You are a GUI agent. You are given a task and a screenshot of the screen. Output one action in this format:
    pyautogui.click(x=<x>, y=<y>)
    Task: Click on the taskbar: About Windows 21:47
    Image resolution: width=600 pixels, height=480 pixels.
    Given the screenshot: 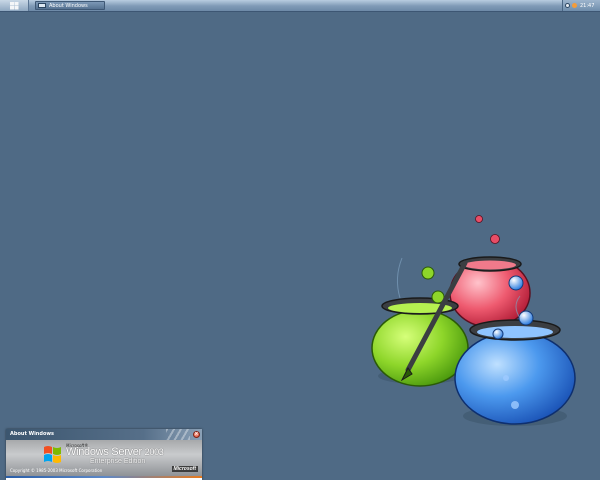 What is the action you would take?
    pyautogui.click(x=300, y=6)
    